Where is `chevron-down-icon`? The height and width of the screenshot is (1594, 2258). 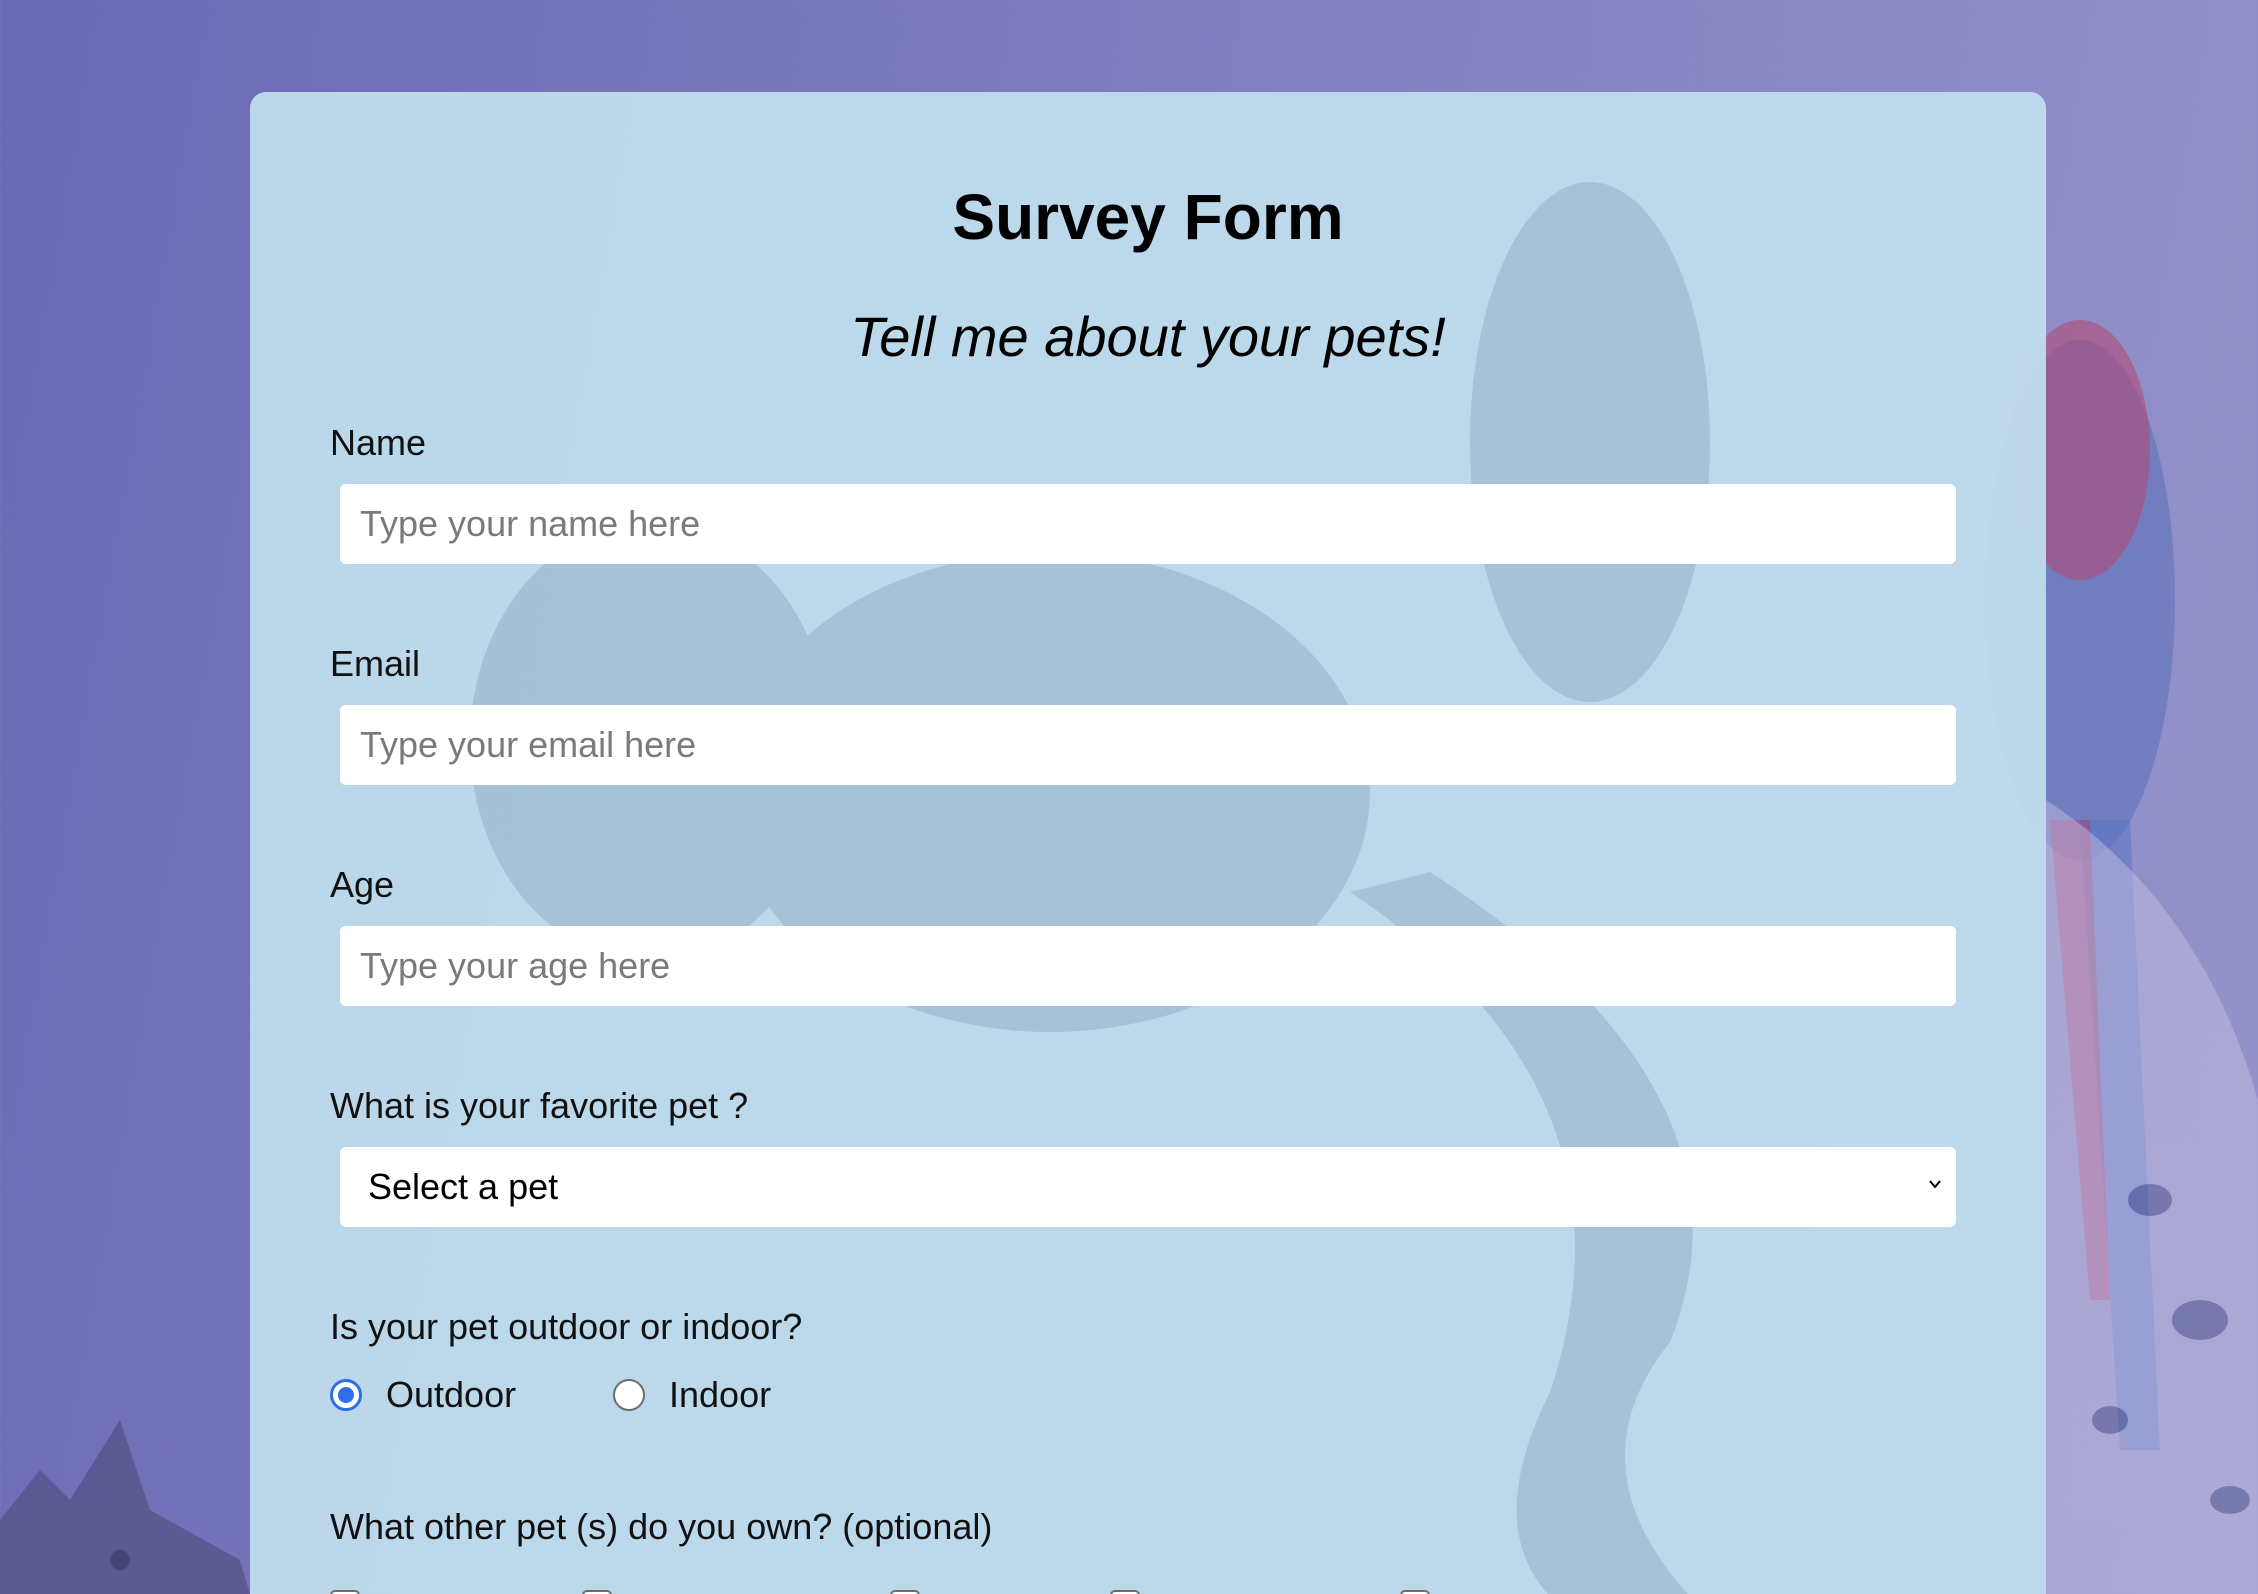 chevron-down-icon is located at coordinates (1935, 1184).